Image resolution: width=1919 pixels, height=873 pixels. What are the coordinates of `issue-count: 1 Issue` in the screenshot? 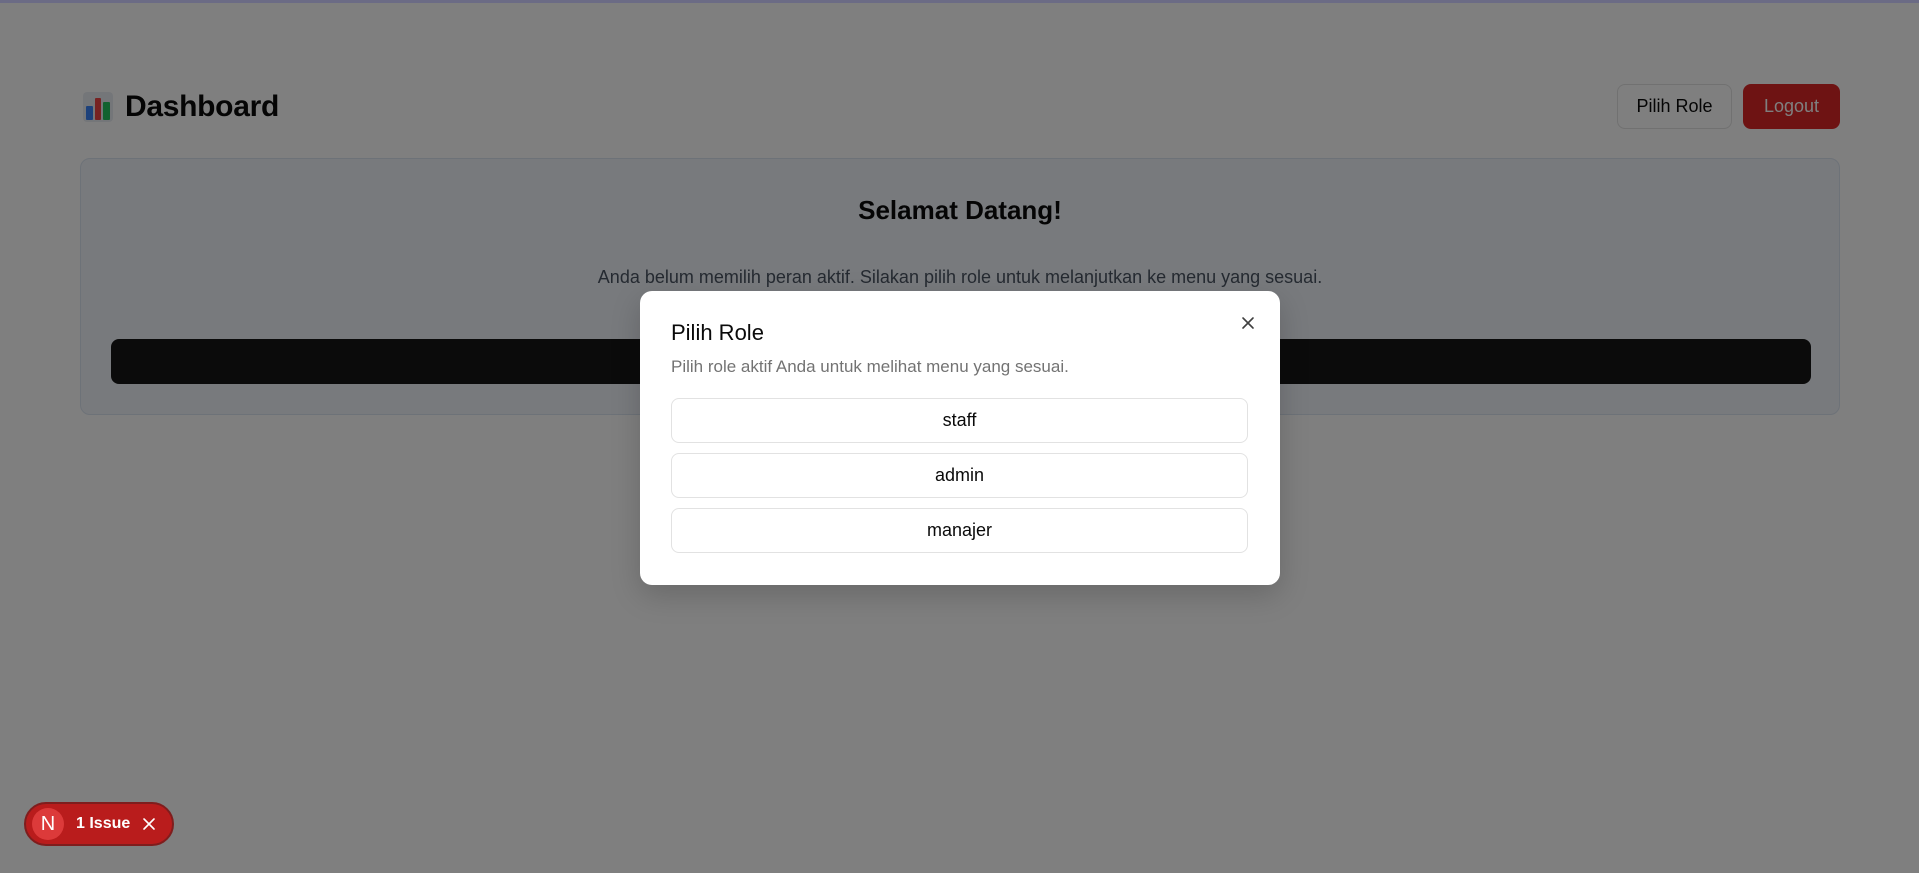 It's located at (103, 823).